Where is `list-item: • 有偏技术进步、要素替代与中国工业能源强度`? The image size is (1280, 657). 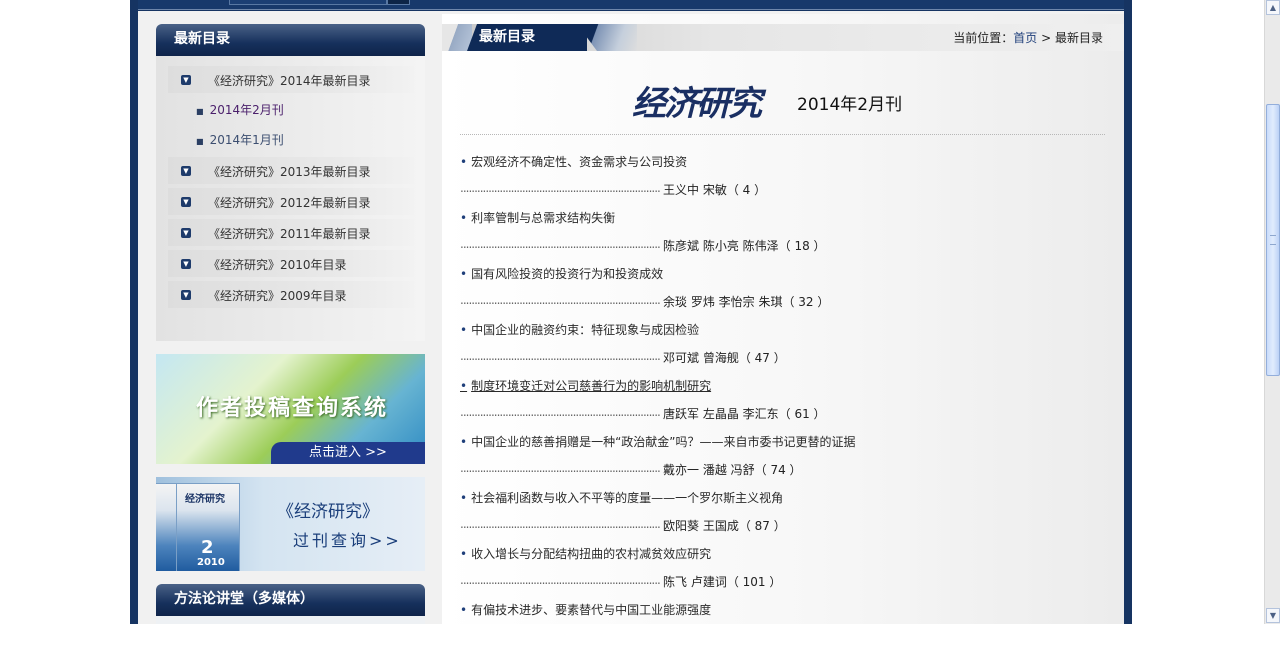
list-item: • 有偏技术进步、要素替代与中国工业能源强度 is located at coordinates (782, 629).